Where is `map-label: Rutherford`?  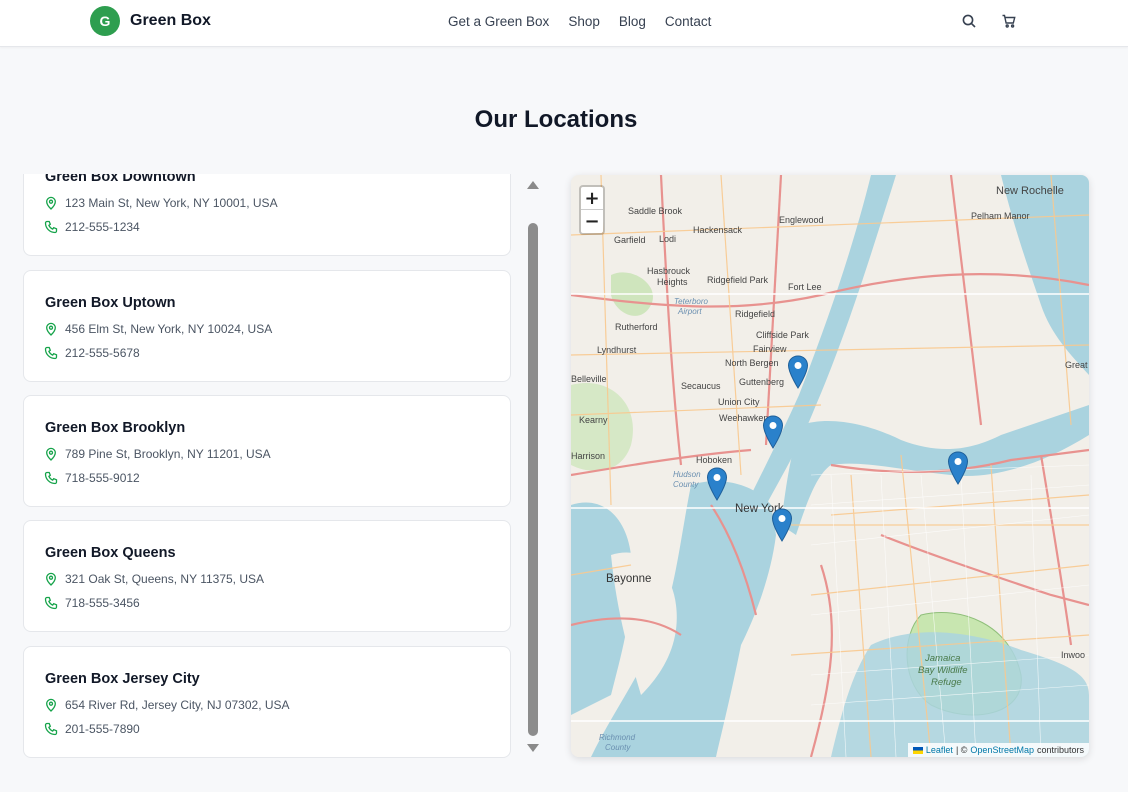
map-label: Rutherford is located at coordinates (636, 327).